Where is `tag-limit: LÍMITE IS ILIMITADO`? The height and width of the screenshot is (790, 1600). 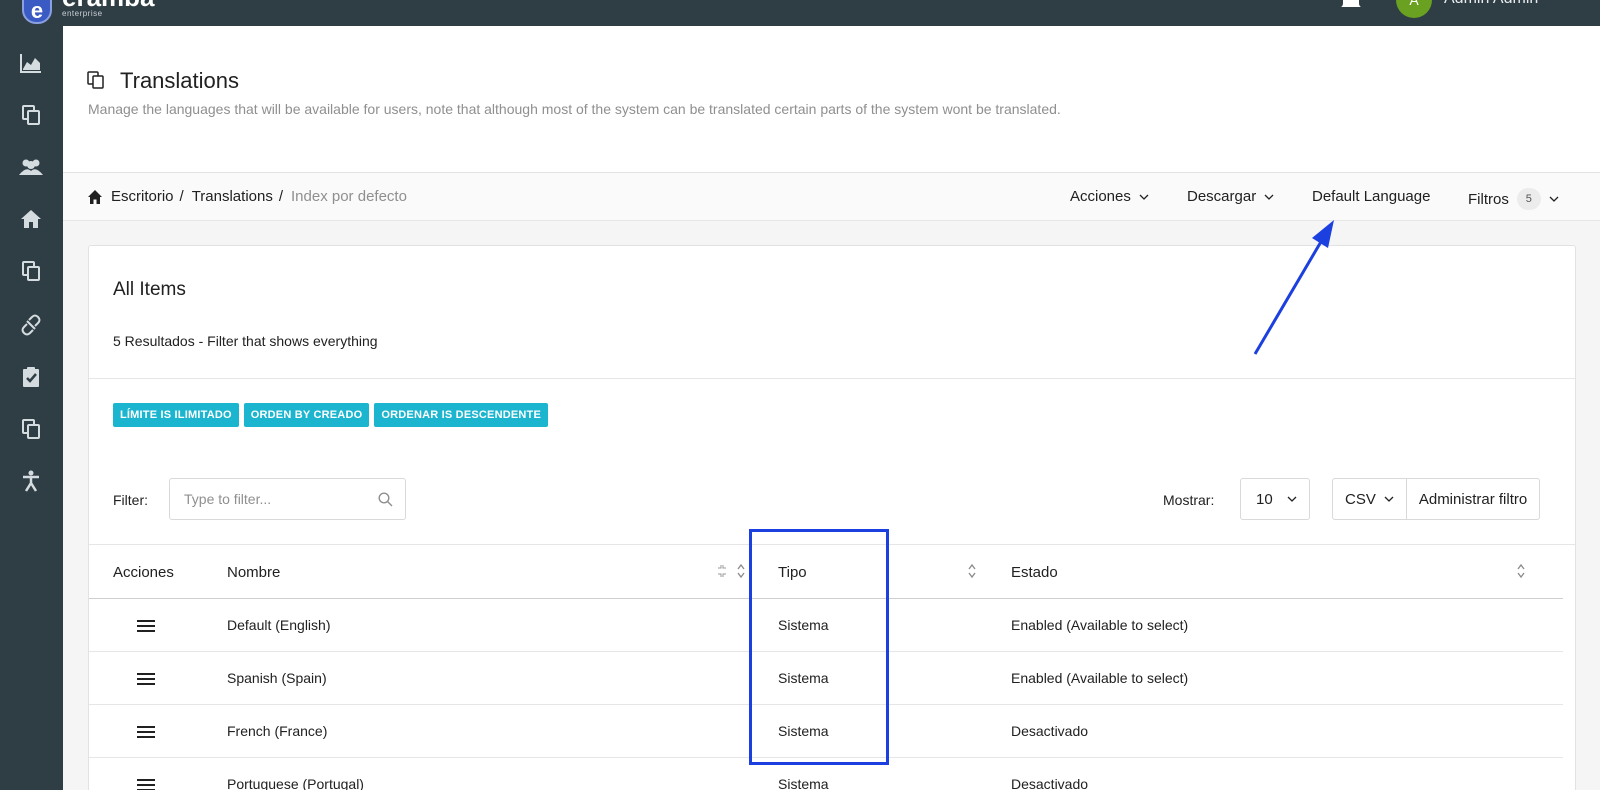
tag-limit: LÍMITE IS ILIMITADO is located at coordinates (176, 415).